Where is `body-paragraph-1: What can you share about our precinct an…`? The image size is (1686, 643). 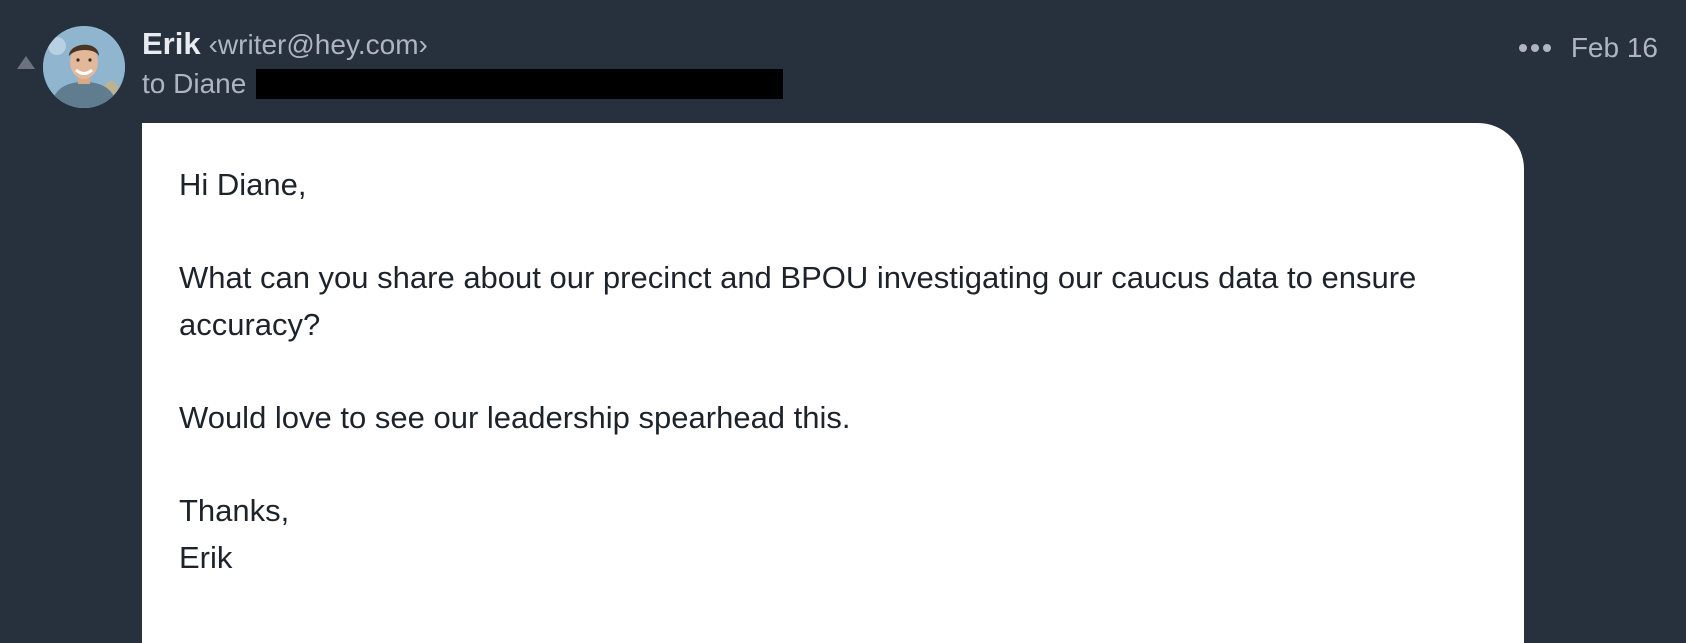 body-paragraph-1: What can you share about our precinct an… is located at coordinates (798, 301).